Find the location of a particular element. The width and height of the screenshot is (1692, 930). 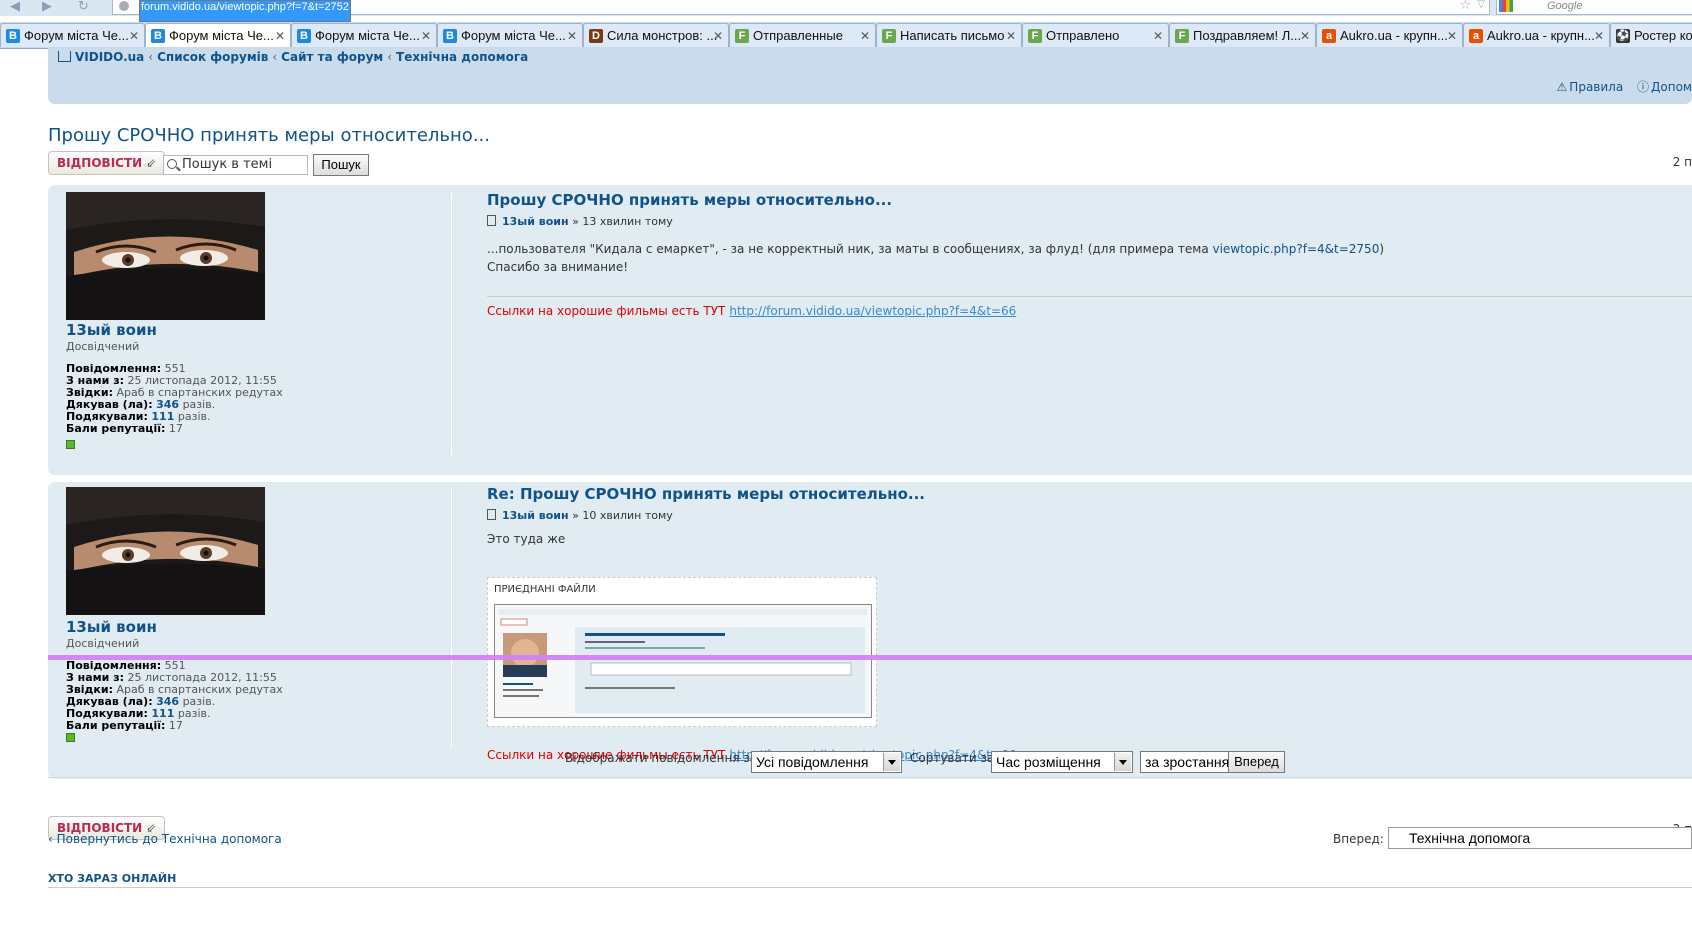

reload-icon: ↻ is located at coordinates (83, 7).